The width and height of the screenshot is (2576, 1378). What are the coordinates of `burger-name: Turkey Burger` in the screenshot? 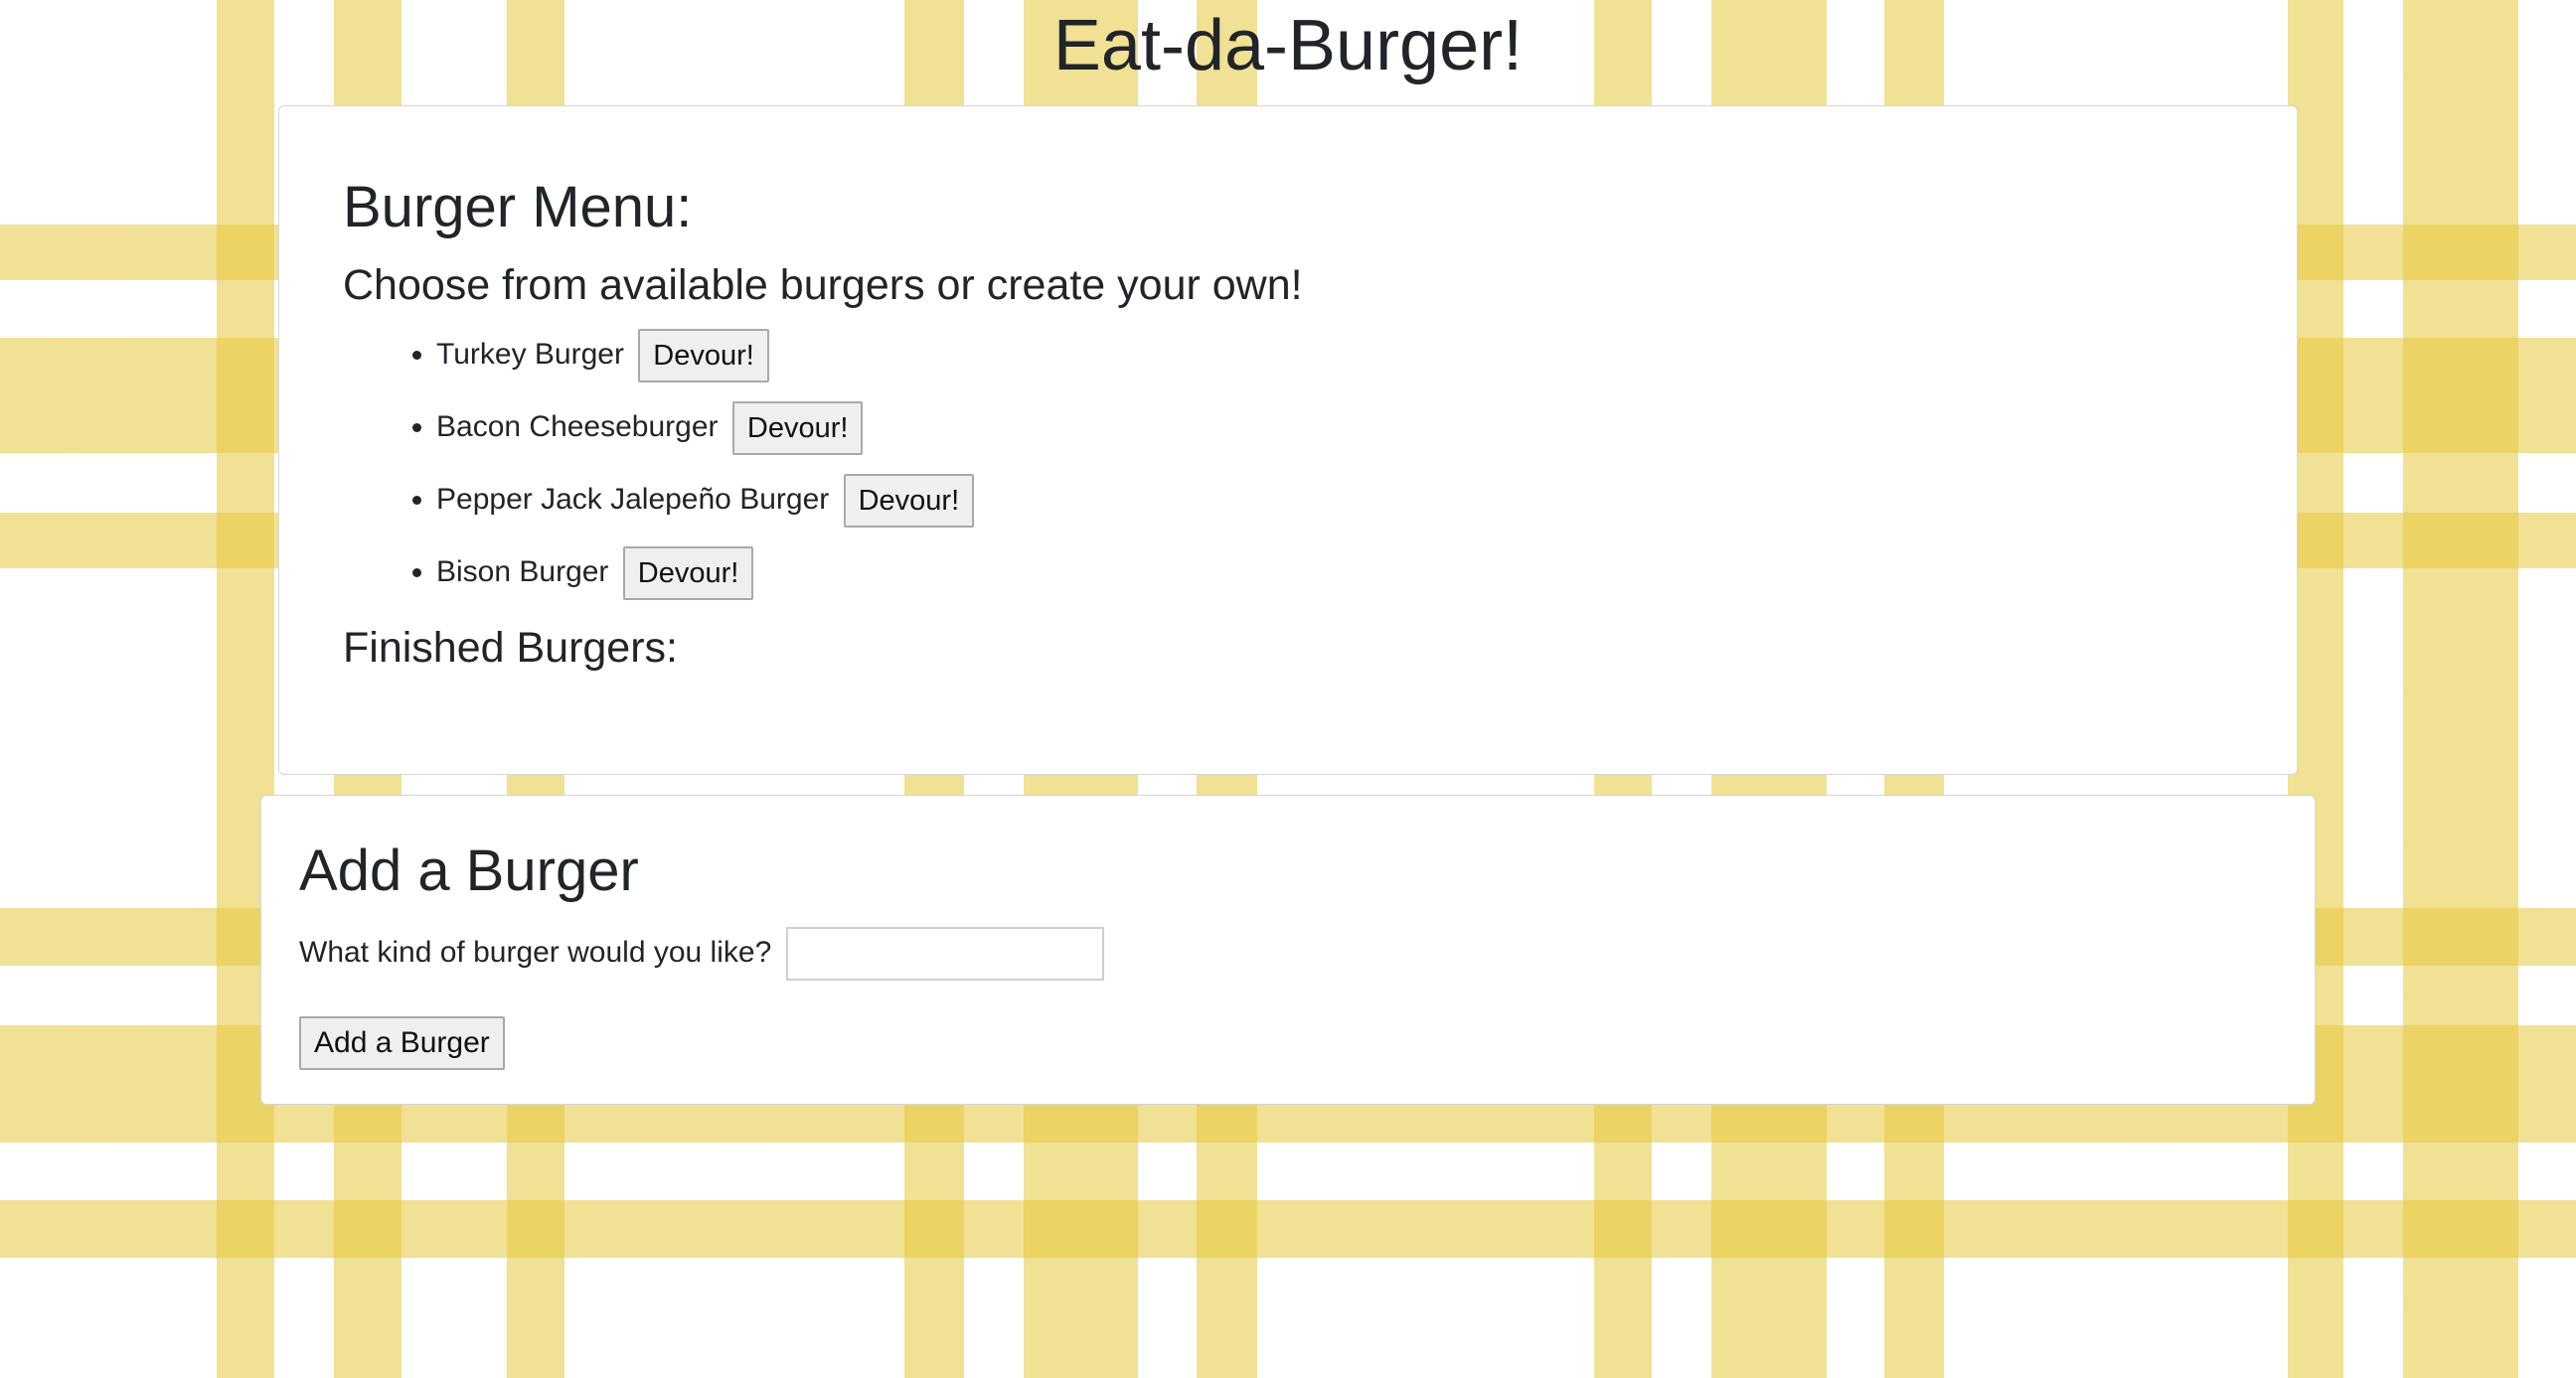 It's located at (530, 354).